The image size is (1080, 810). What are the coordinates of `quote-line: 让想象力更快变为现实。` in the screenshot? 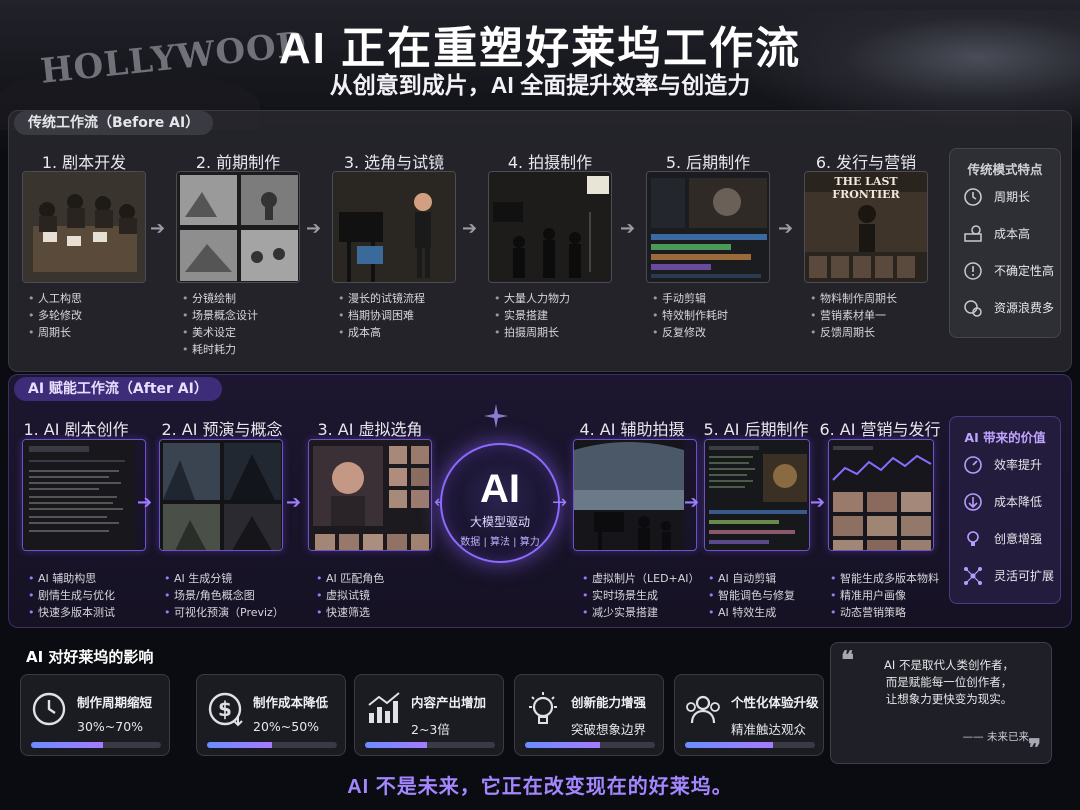 It's located at (949, 699).